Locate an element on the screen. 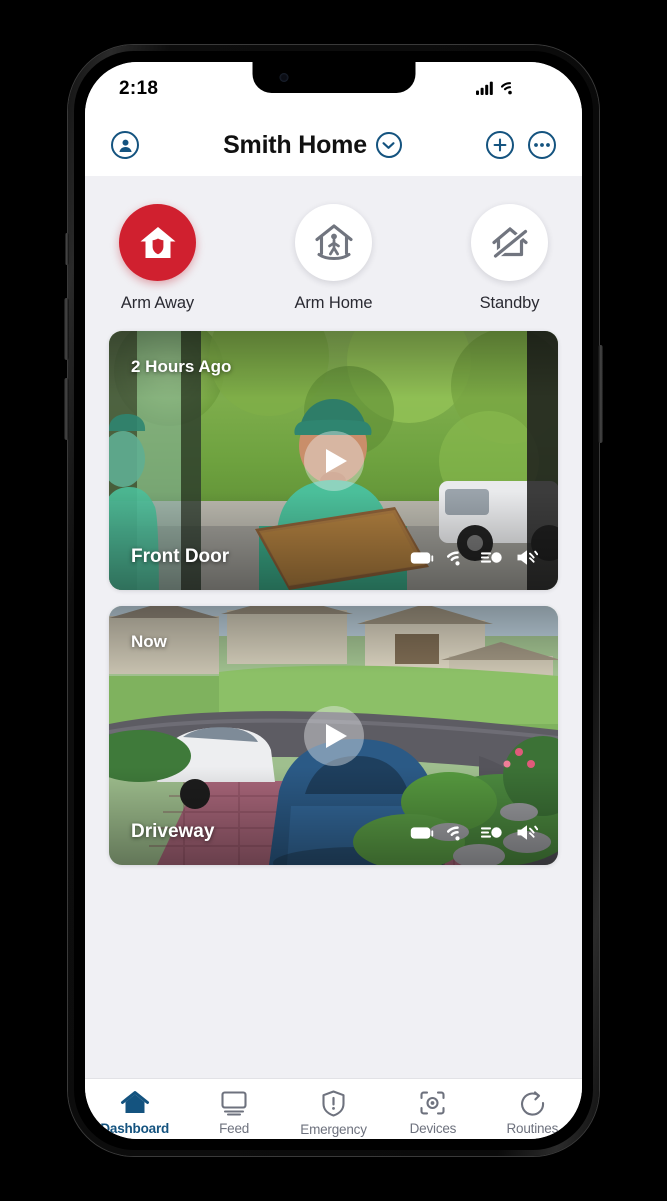  cellular-signal-icon is located at coordinates (484, 88).